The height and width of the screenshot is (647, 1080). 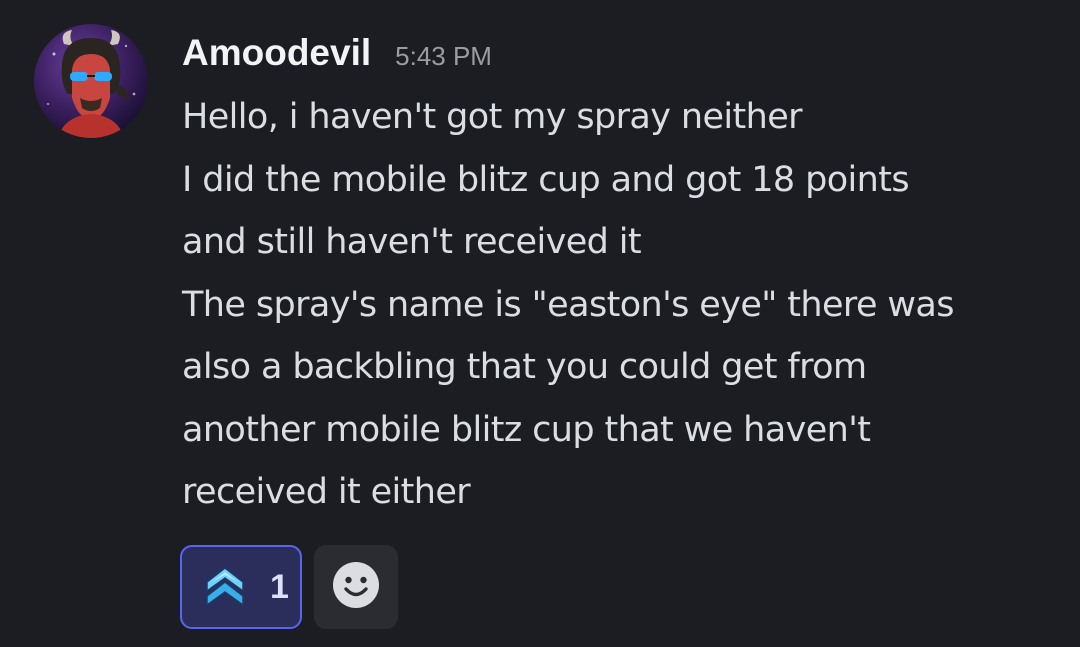 I want to click on message-line: received it either, so click(x=326, y=492).